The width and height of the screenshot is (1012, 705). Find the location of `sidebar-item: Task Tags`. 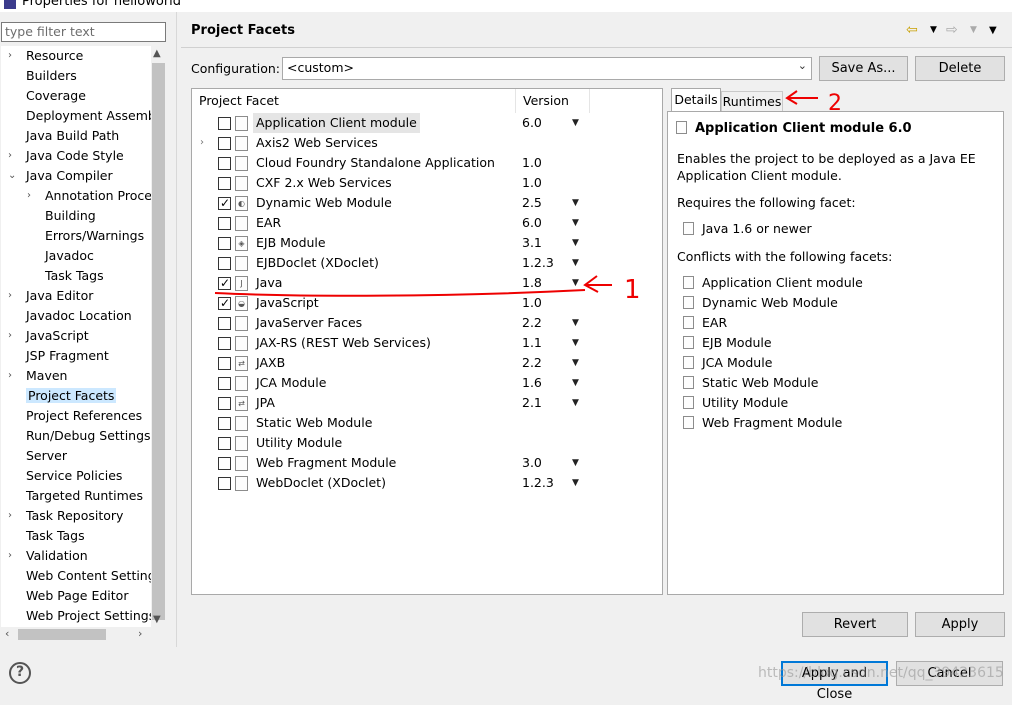

sidebar-item: Task Tags is located at coordinates (46, 536).